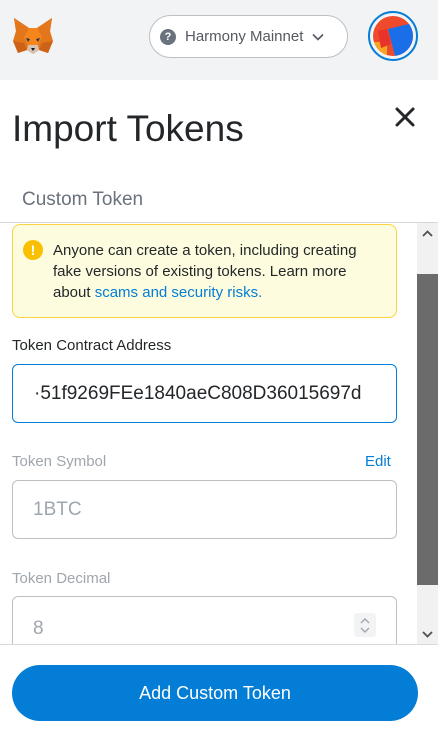  Describe the element at coordinates (33, 250) in the screenshot. I see `warning-icon: !` at that location.